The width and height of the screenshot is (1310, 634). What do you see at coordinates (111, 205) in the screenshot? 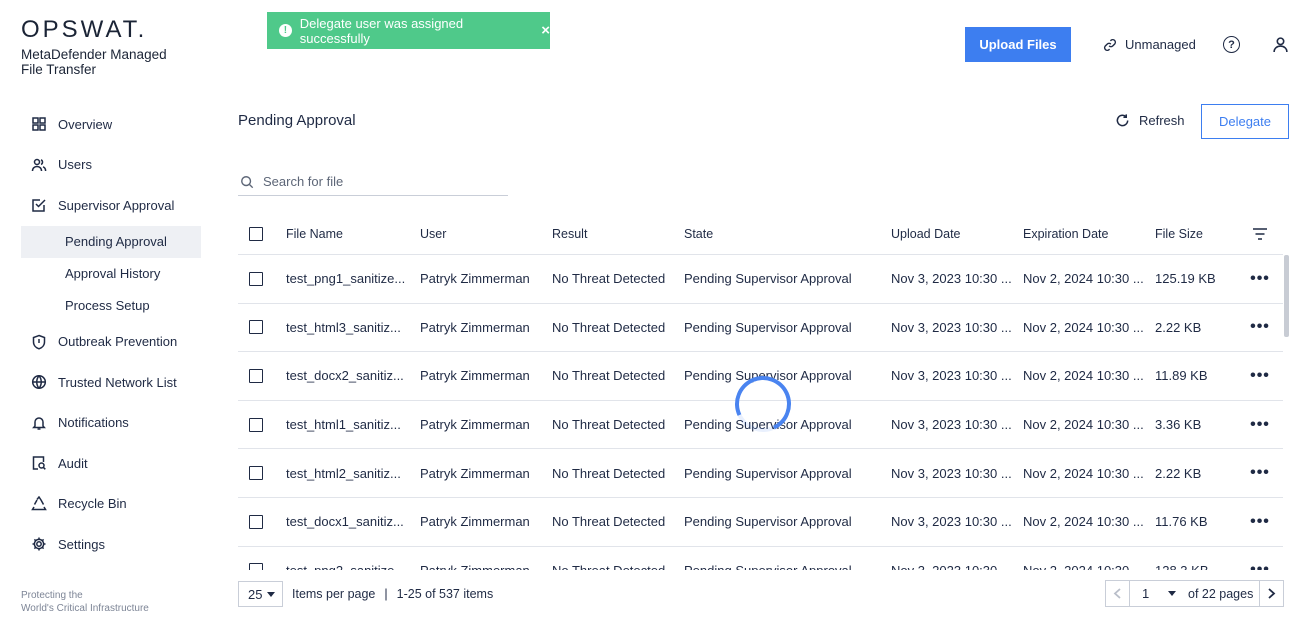
I see `sidebar-item-supervisor-approval: Supervisor Approval` at bounding box center [111, 205].